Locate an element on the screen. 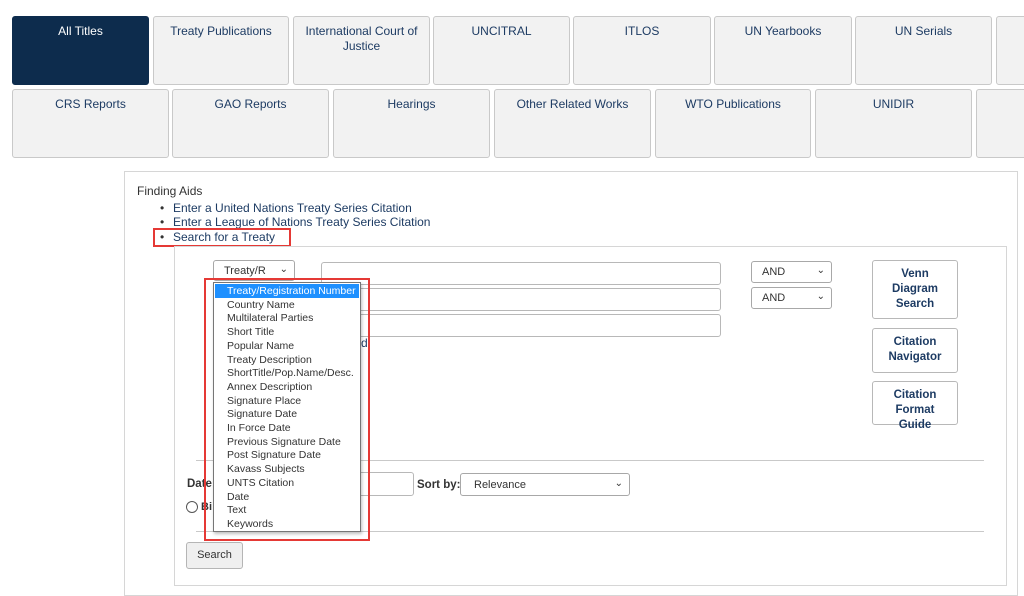 The width and height of the screenshot is (1024, 596). radio-icon is located at coordinates (192, 507).